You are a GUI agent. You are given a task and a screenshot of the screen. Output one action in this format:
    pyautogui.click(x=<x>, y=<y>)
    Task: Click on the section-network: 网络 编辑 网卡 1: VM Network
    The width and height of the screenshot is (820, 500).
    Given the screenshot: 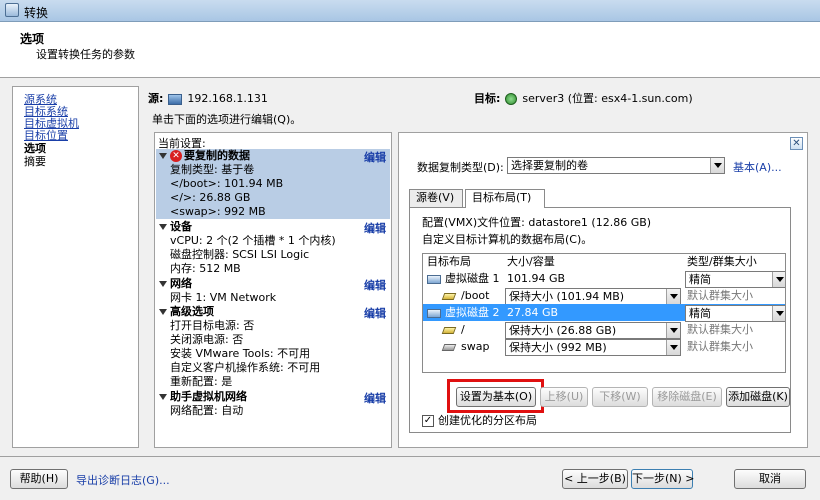 What is the action you would take?
    pyautogui.click(x=273, y=291)
    